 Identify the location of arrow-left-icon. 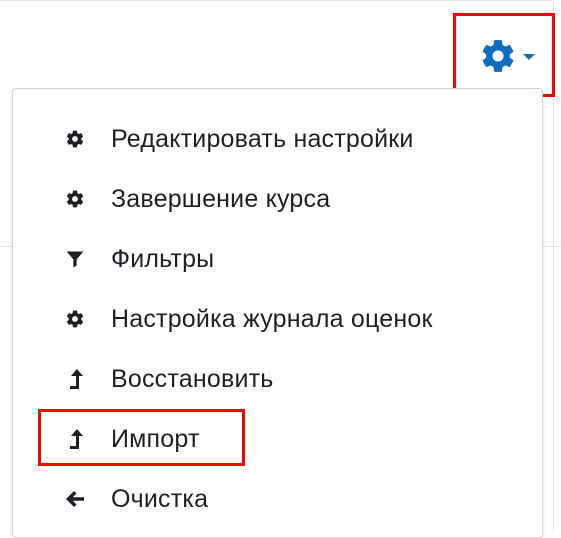
(75, 499).